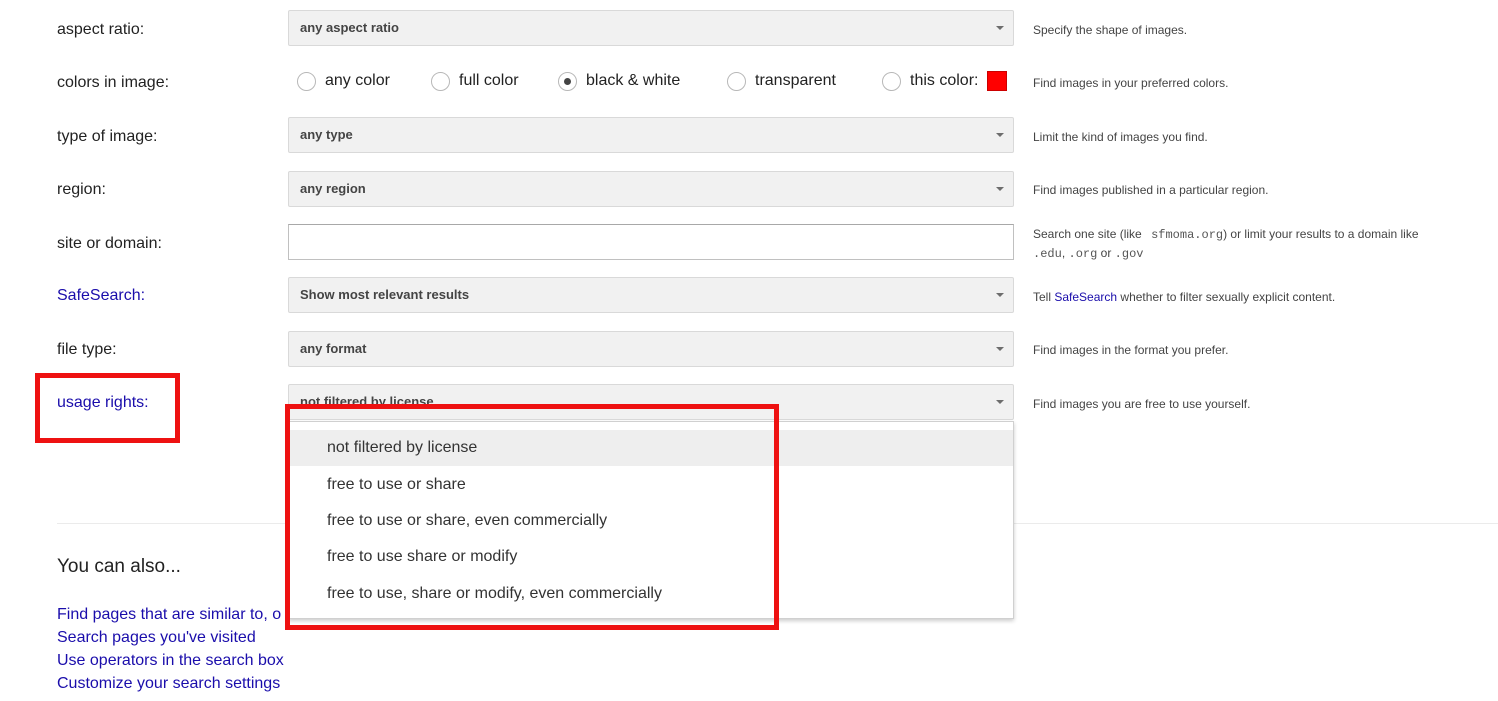 The width and height of the screenshot is (1498, 701). Describe the element at coordinates (1083, 254) in the screenshot. I see `site-hint-org: .org` at that location.